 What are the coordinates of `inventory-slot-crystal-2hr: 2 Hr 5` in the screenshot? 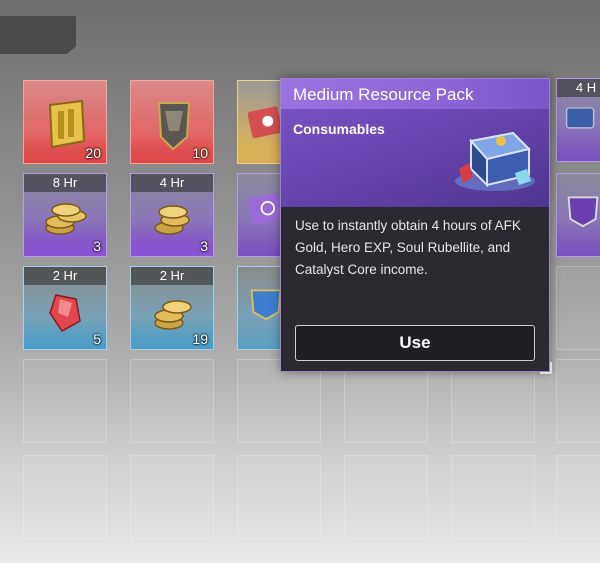 It's located at (65, 308).